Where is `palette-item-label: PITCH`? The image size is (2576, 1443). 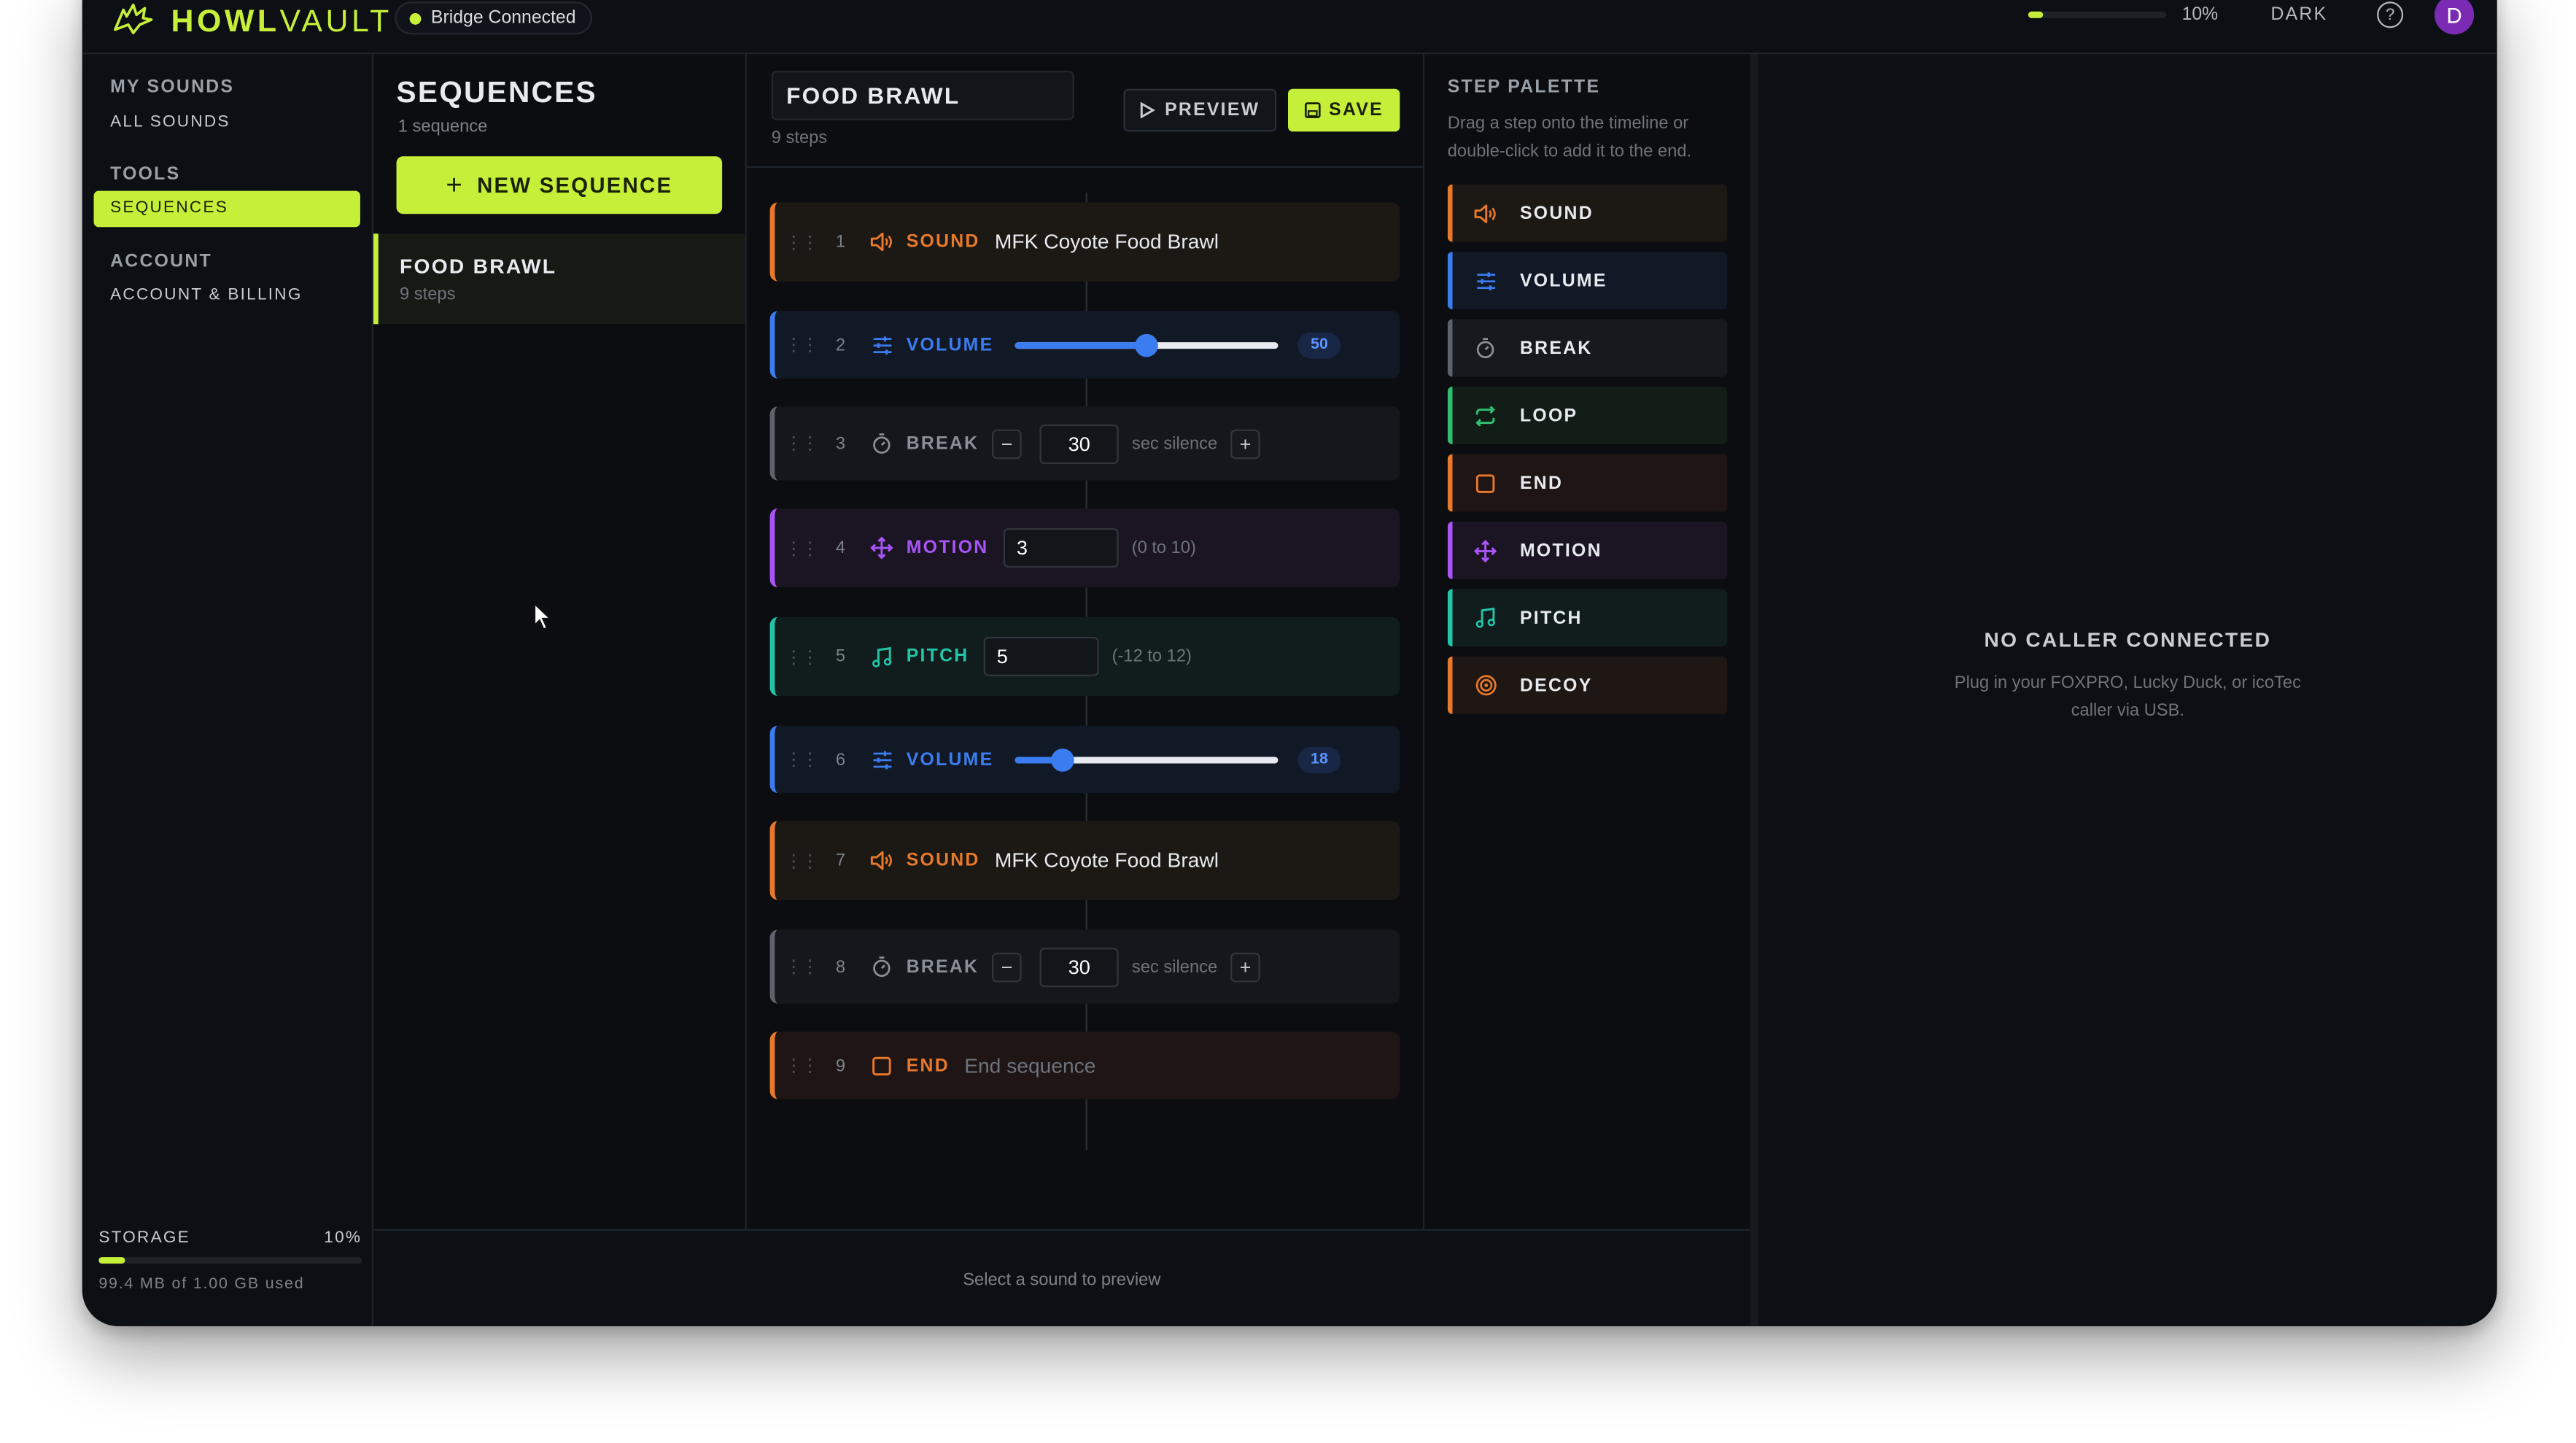 palette-item-label: PITCH is located at coordinates (1551, 618).